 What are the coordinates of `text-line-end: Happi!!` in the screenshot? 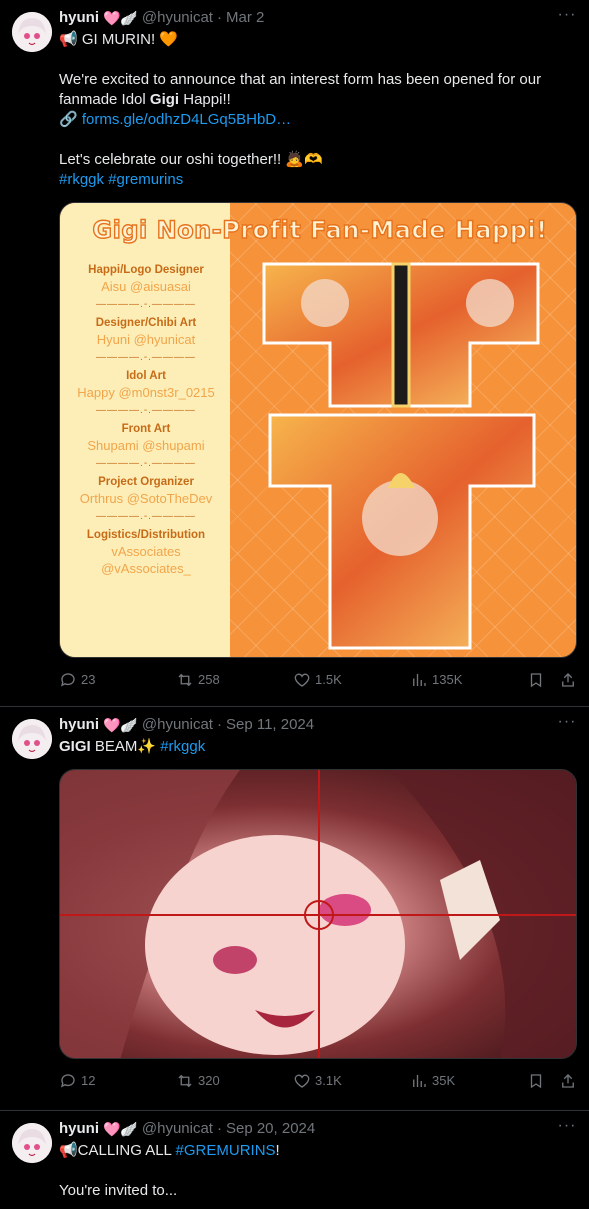 It's located at (205, 99).